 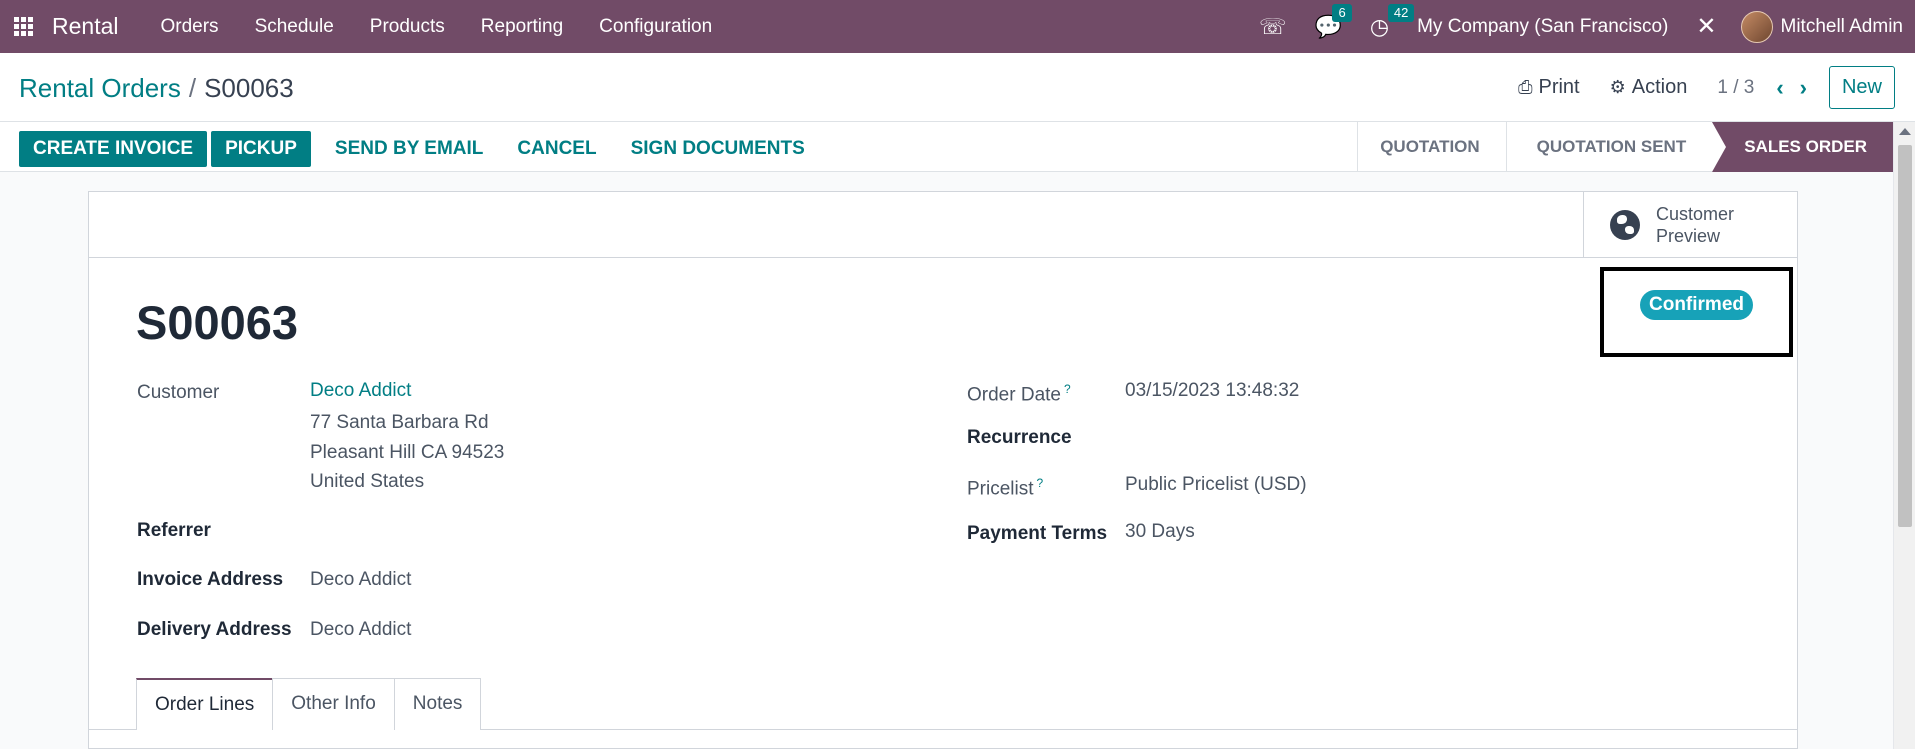 What do you see at coordinates (333, 704) in the screenshot?
I see `tab-other-info: Other Info` at bounding box center [333, 704].